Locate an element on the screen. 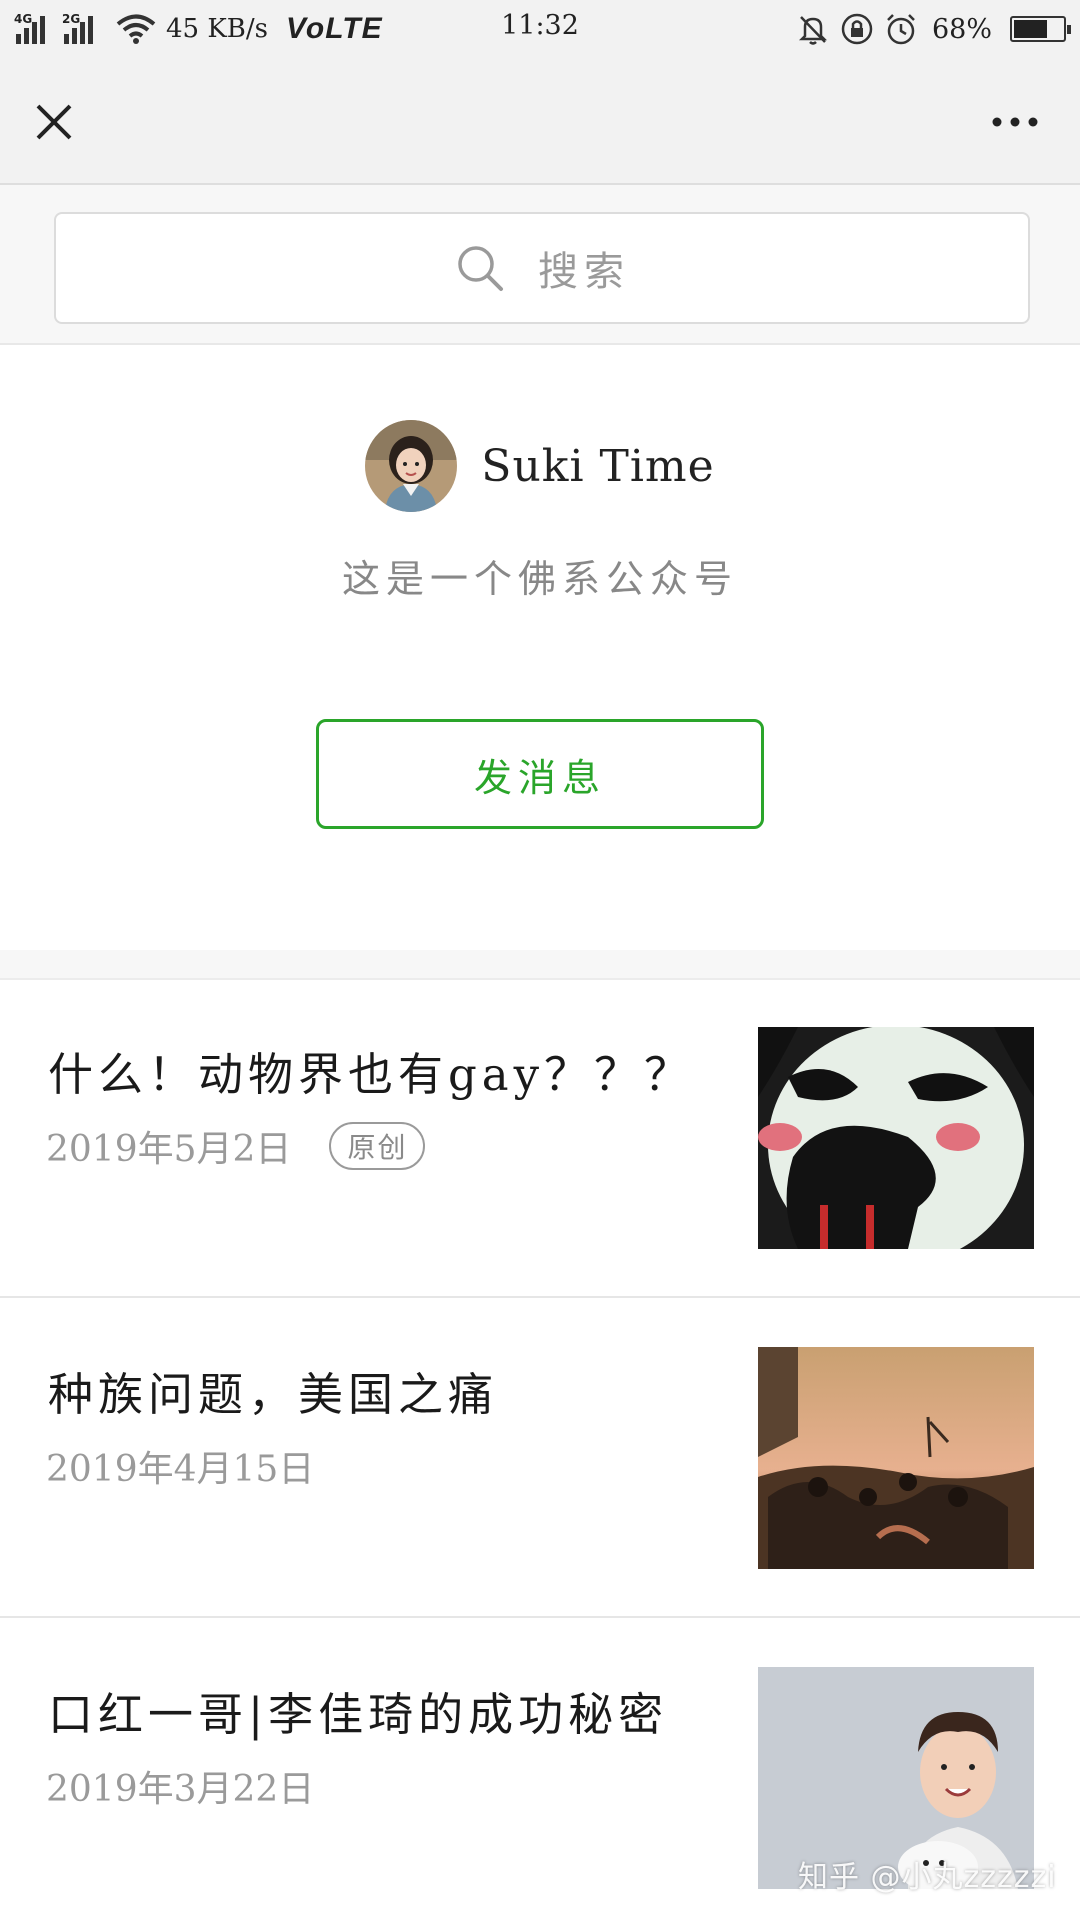  mute-bell-icon is located at coordinates (813, 30).